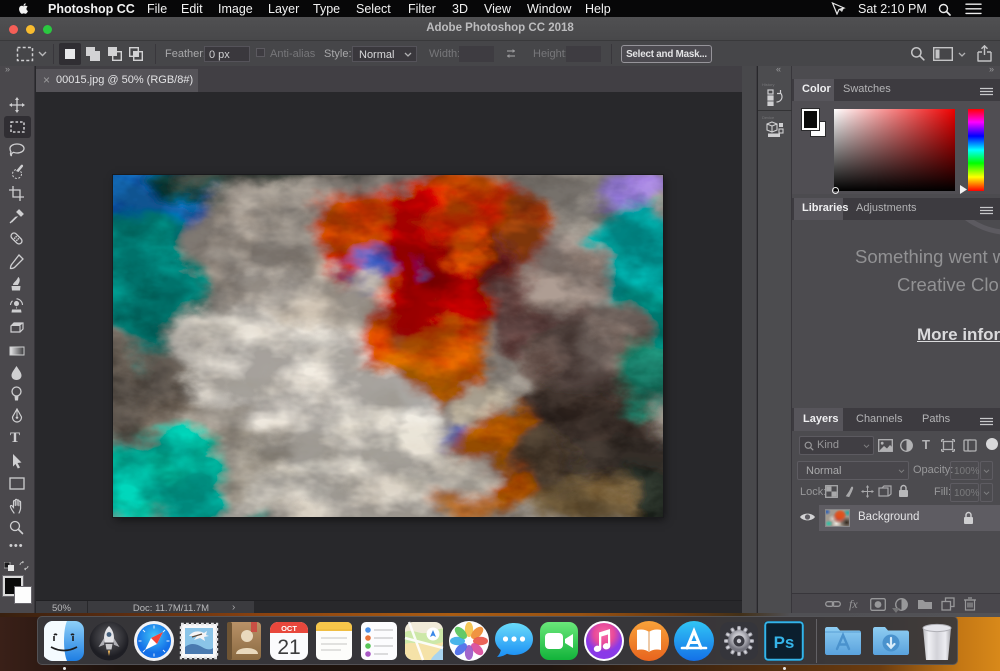 This screenshot has width=1000, height=671. What do you see at coordinates (288, 647) in the screenshot?
I see `svg-text: 21` at bounding box center [288, 647].